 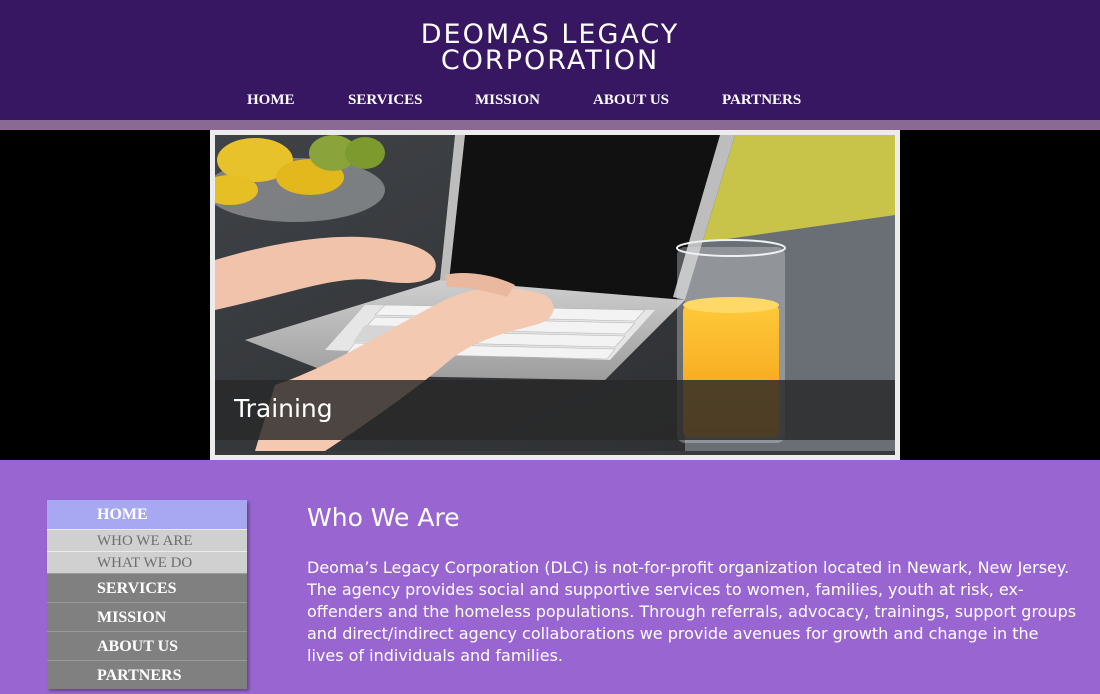 I want to click on sidebar-item-who-we-are: WHO WE ARE, so click(x=147, y=540).